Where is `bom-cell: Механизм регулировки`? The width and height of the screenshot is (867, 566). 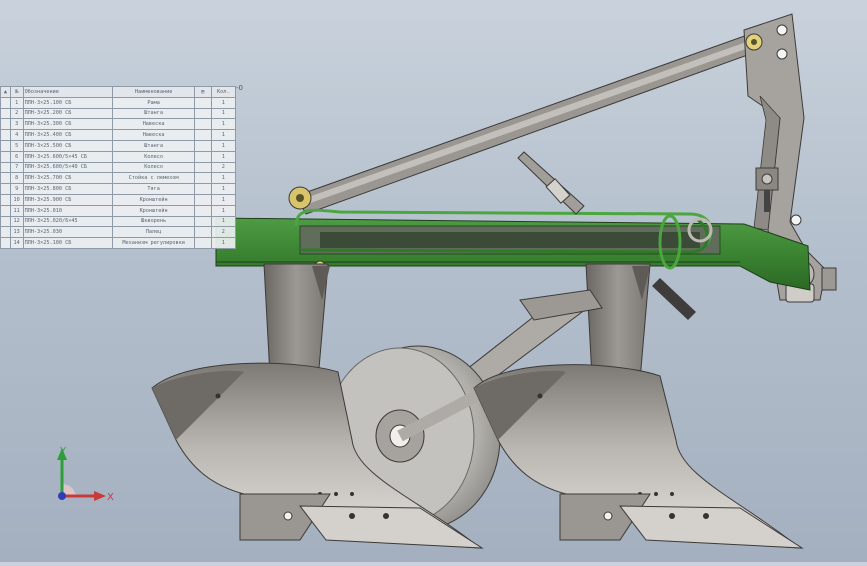 bom-cell: Механизм регулировки is located at coordinates (154, 243).